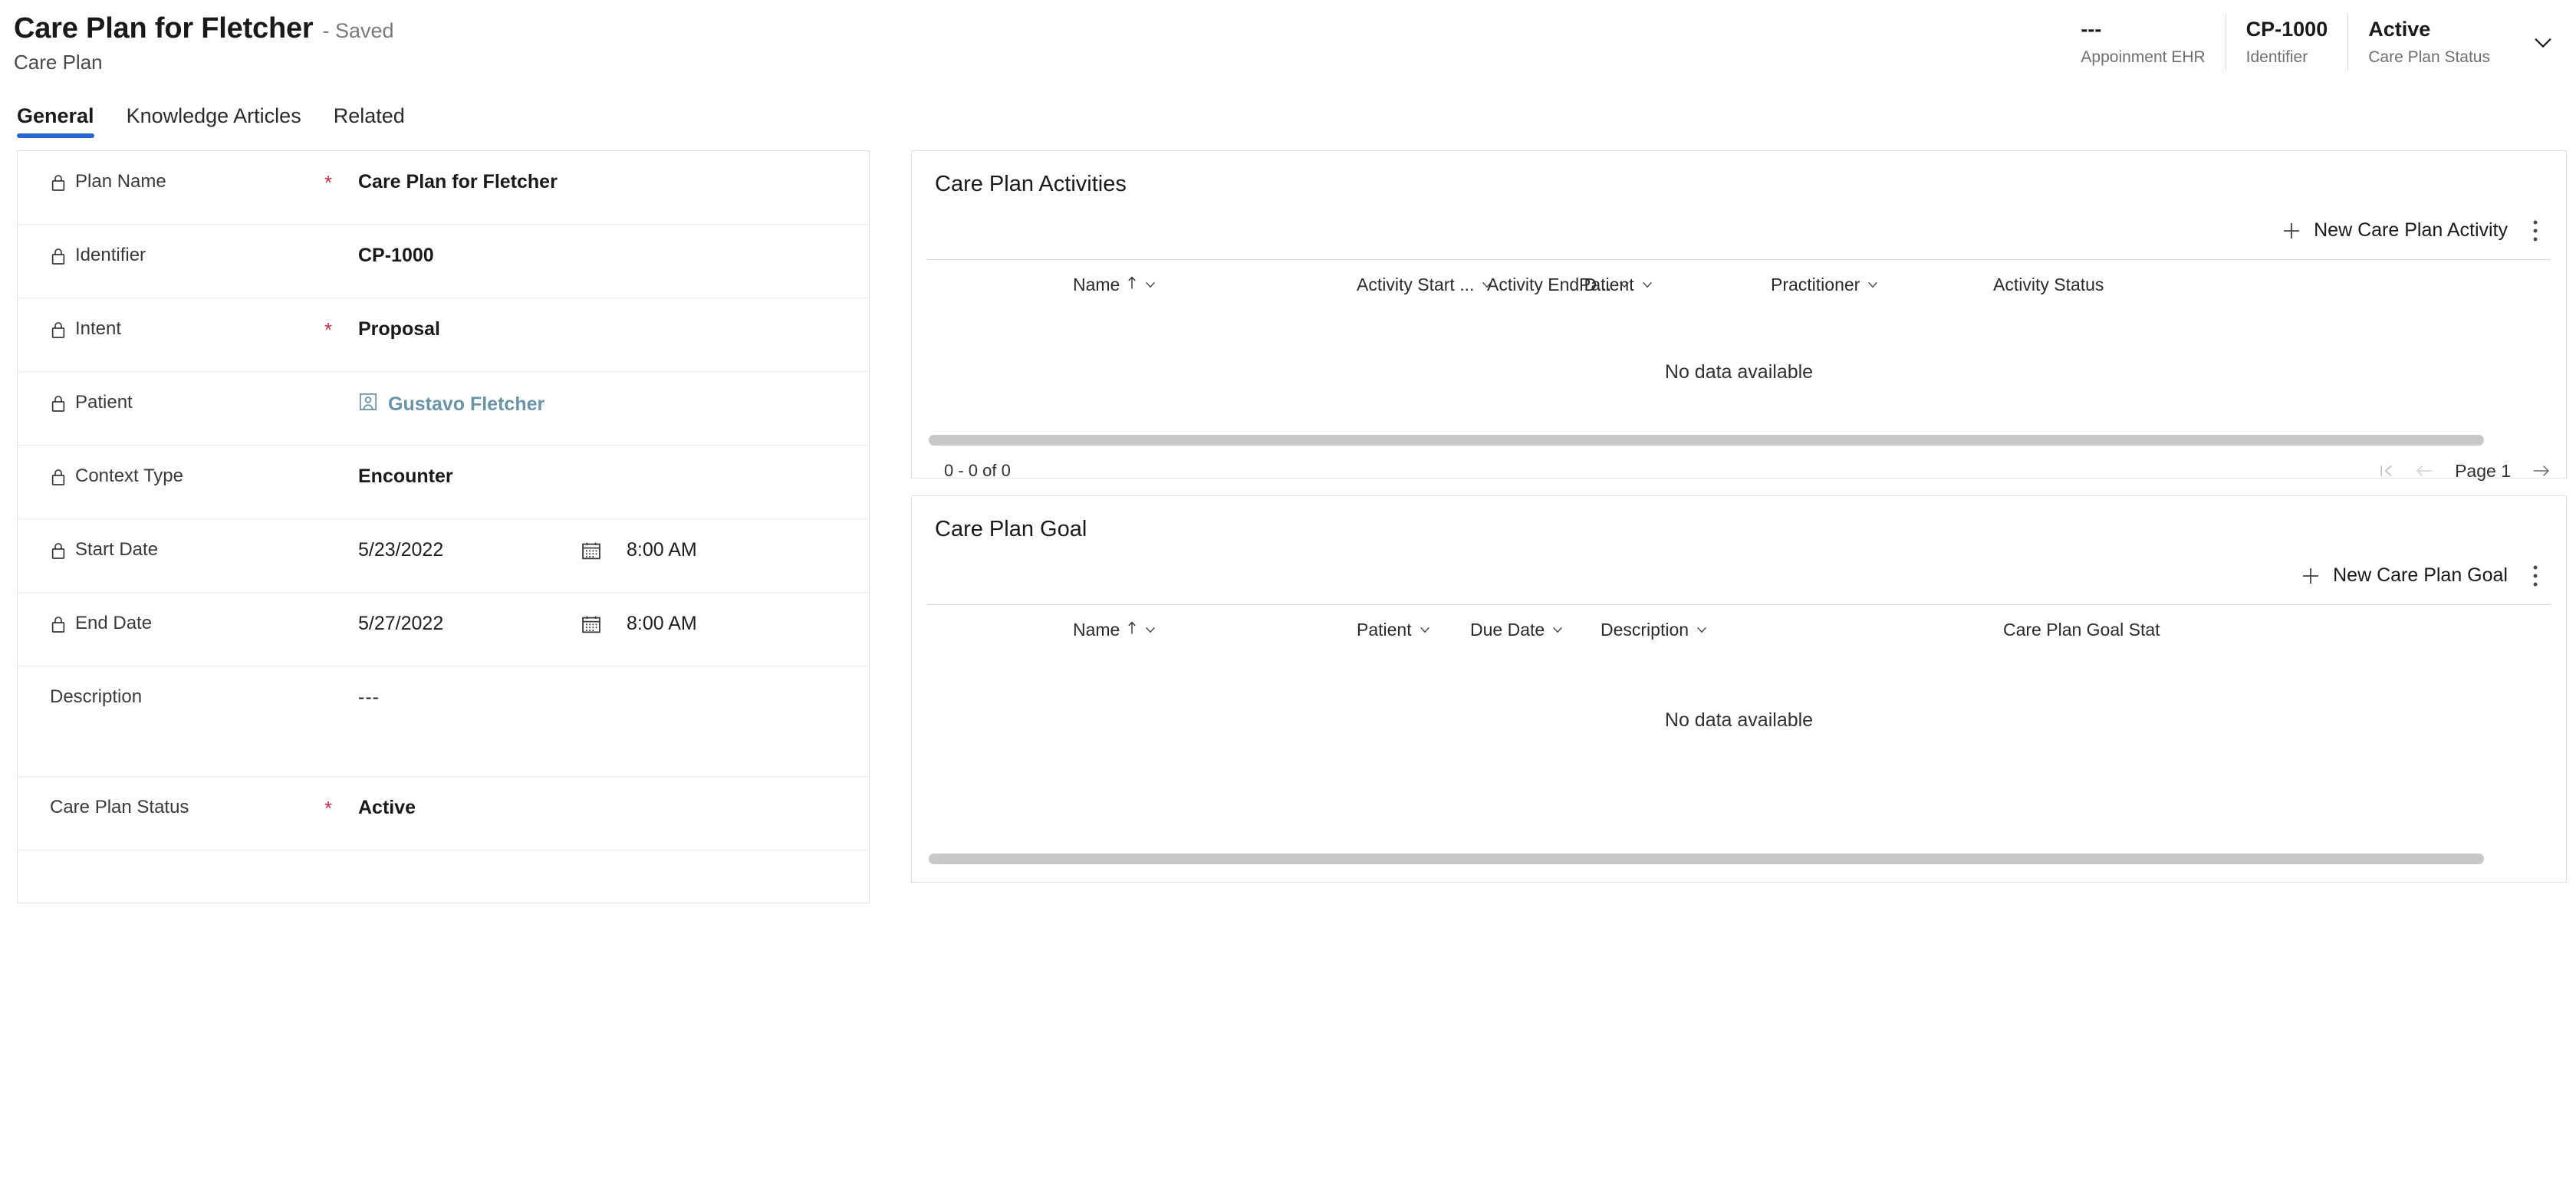 The width and height of the screenshot is (2576, 1194). What do you see at coordinates (1535, 630) in the screenshot?
I see `column-header-due-date: Due Date` at bounding box center [1535, 630].